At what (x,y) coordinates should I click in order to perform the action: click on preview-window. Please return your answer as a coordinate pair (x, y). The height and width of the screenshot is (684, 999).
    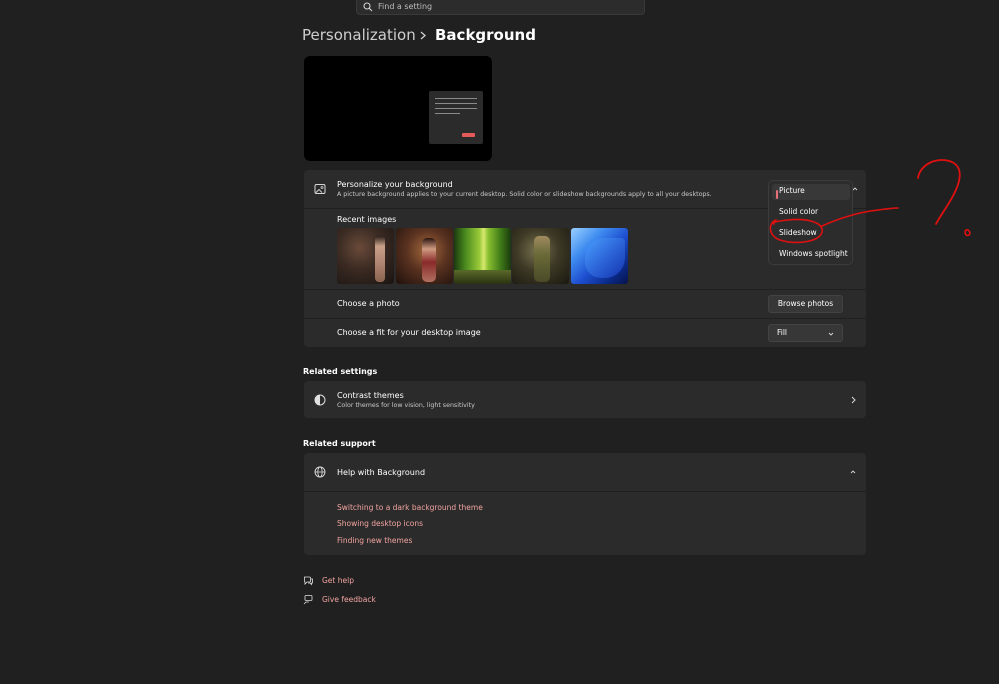
    Looking at the image, I should click on (456, 117).